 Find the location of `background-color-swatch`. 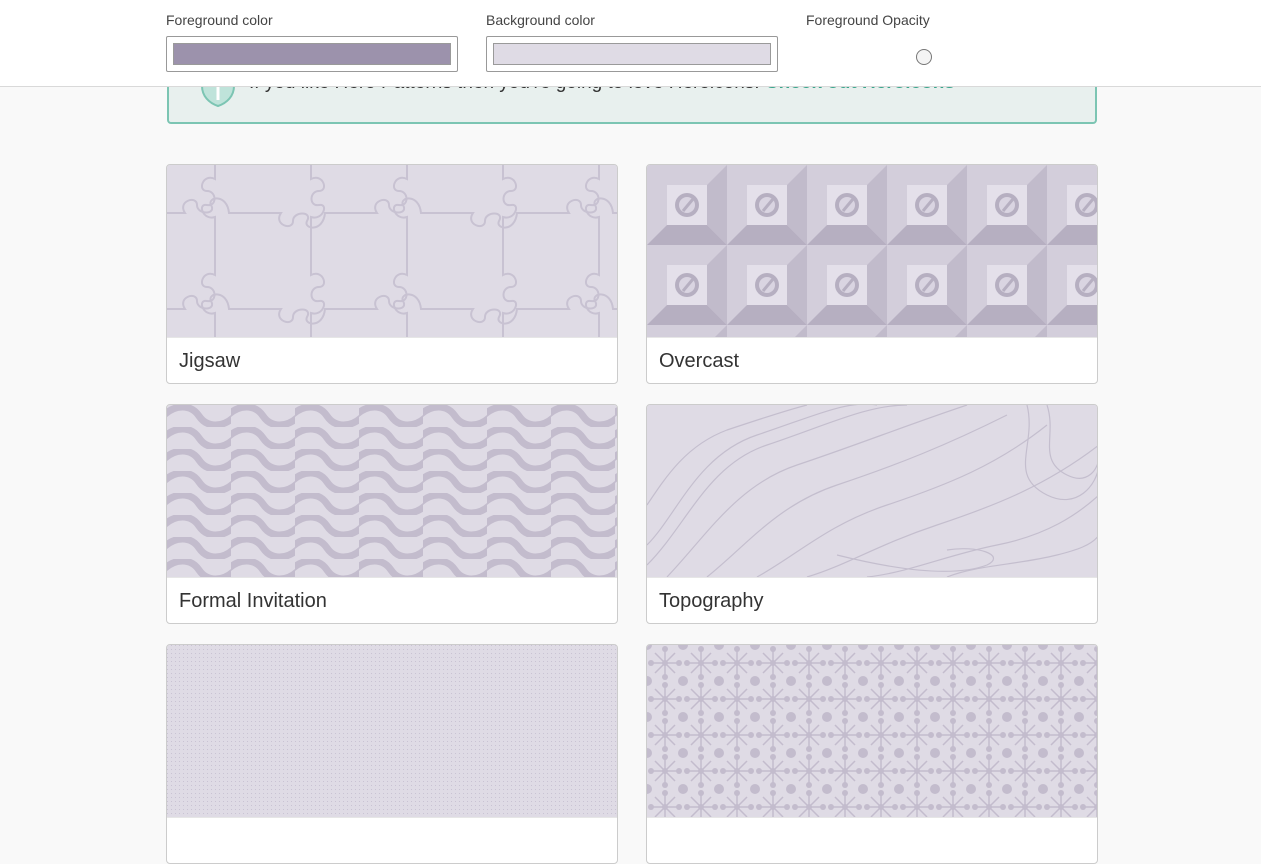

background-color-swatch is located at coordinates (632, 54).